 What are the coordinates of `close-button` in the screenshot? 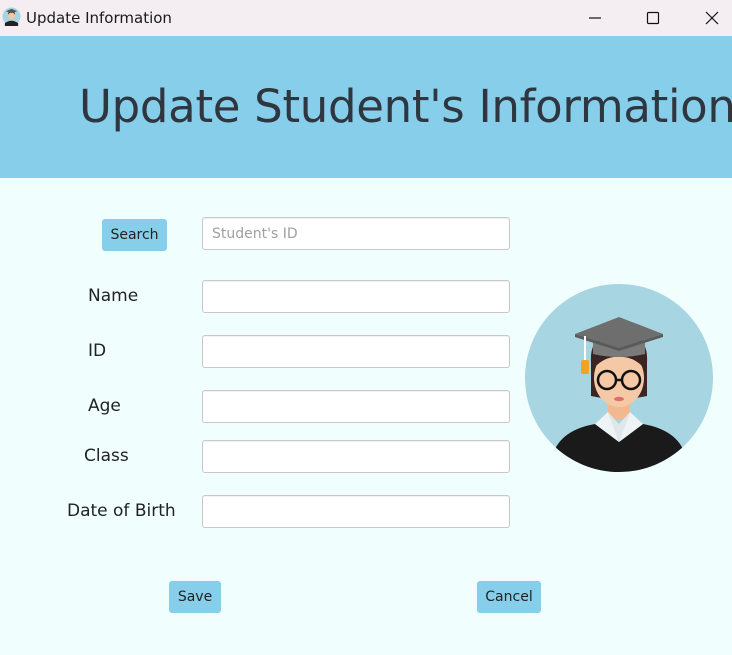 It's located at (710, 18).